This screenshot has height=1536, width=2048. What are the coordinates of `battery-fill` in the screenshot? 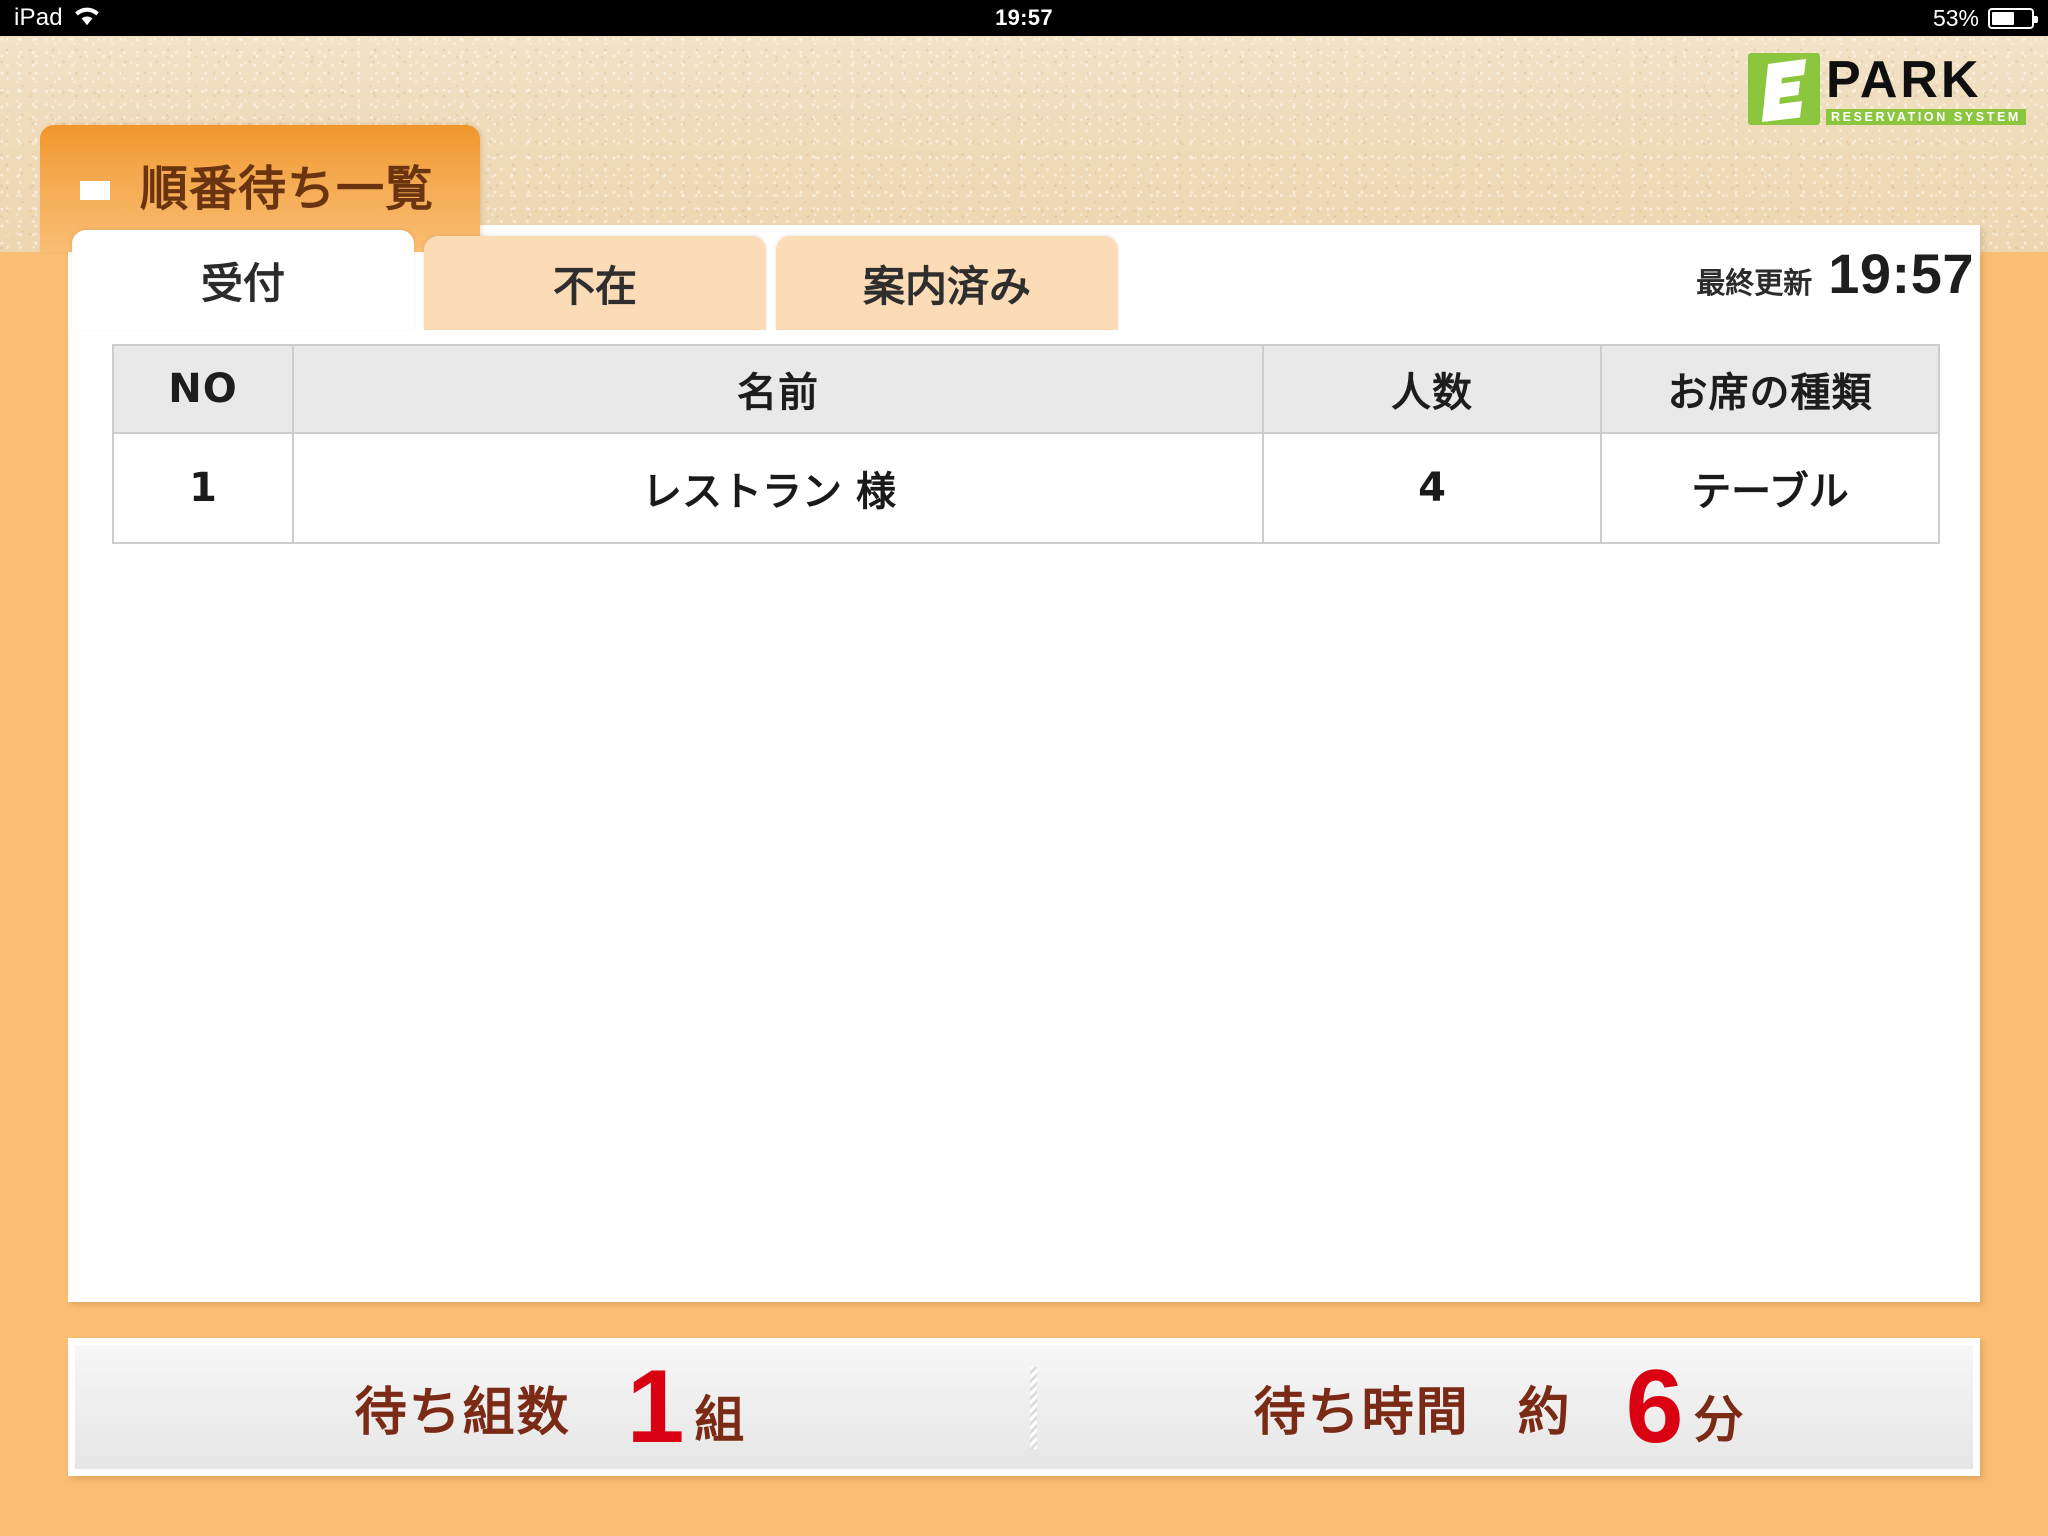 It's located at (2003, 18).